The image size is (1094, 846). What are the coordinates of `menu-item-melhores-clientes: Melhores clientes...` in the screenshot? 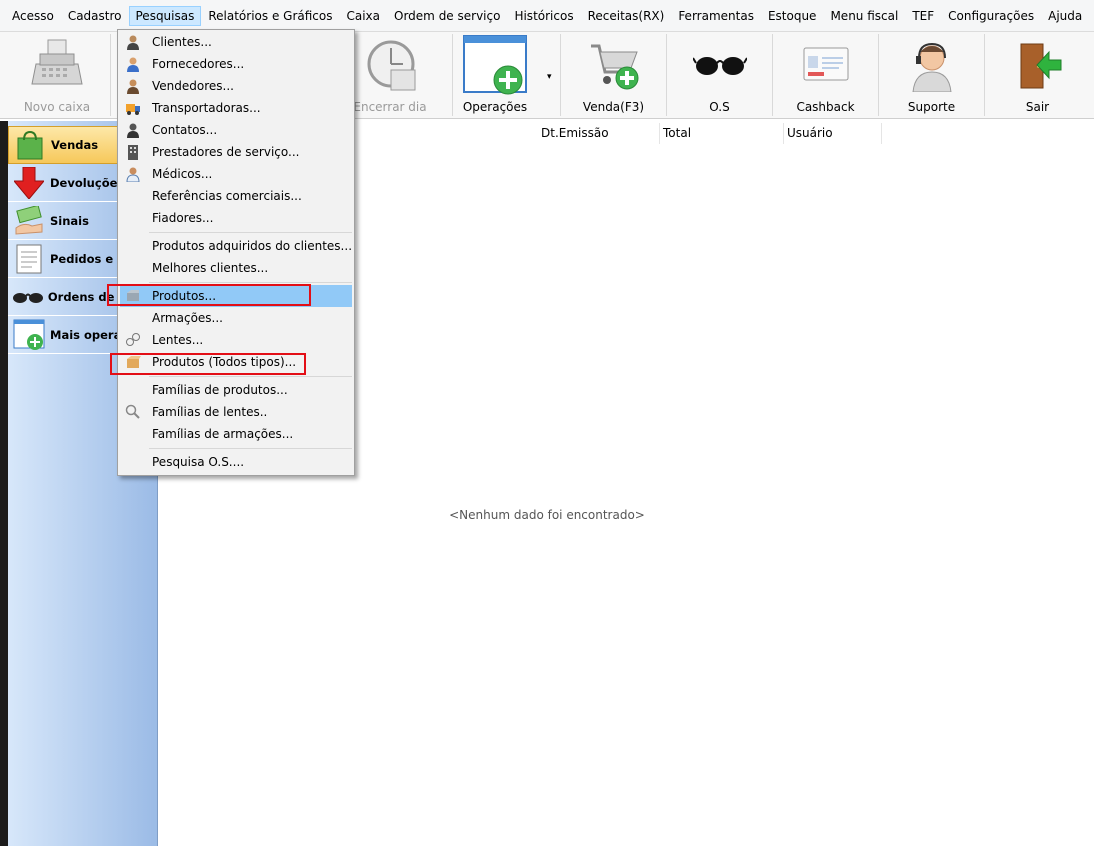 It's located at (236, 268).